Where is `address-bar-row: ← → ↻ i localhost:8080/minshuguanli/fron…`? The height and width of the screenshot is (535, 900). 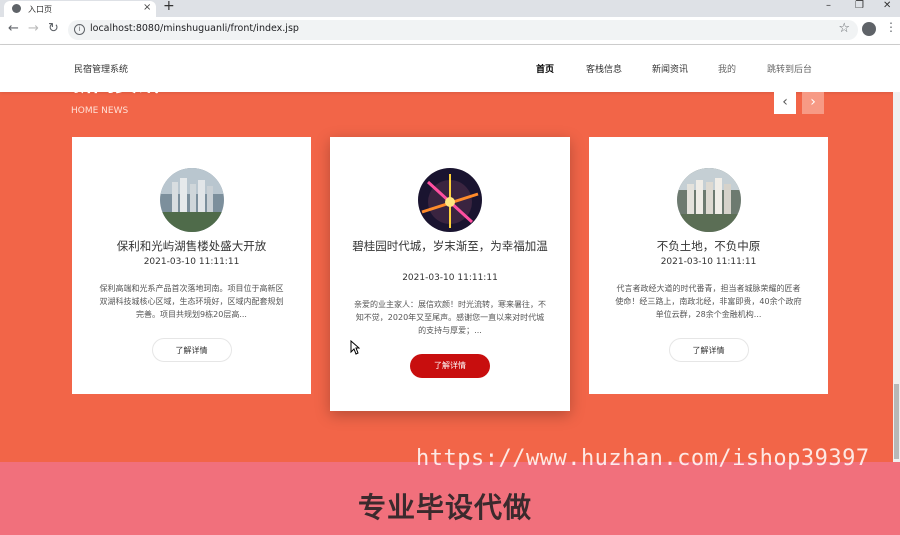
address-bar-row: ← → ↻ i localhost:8080/minshuguanli/fron… is located at coordinates (450, 31).